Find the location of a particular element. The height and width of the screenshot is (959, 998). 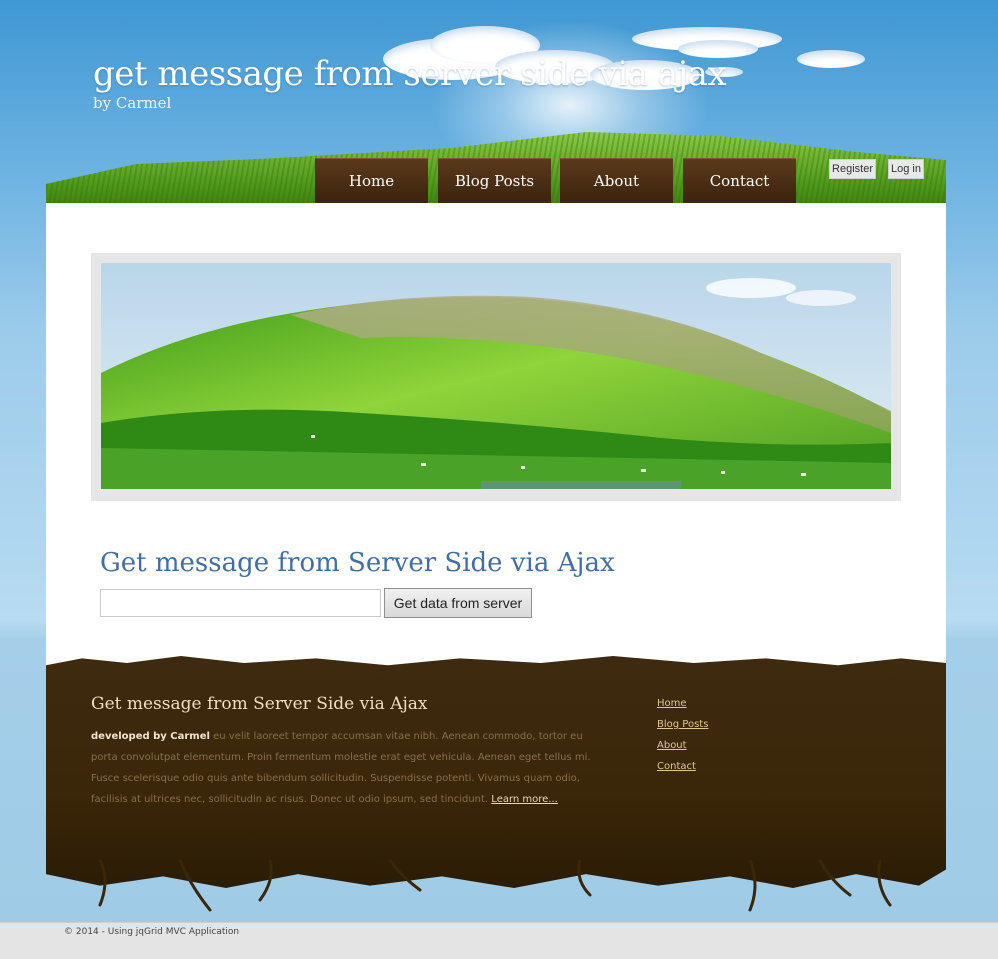

nav-item-label: Home is located at coordinates (371, 181).